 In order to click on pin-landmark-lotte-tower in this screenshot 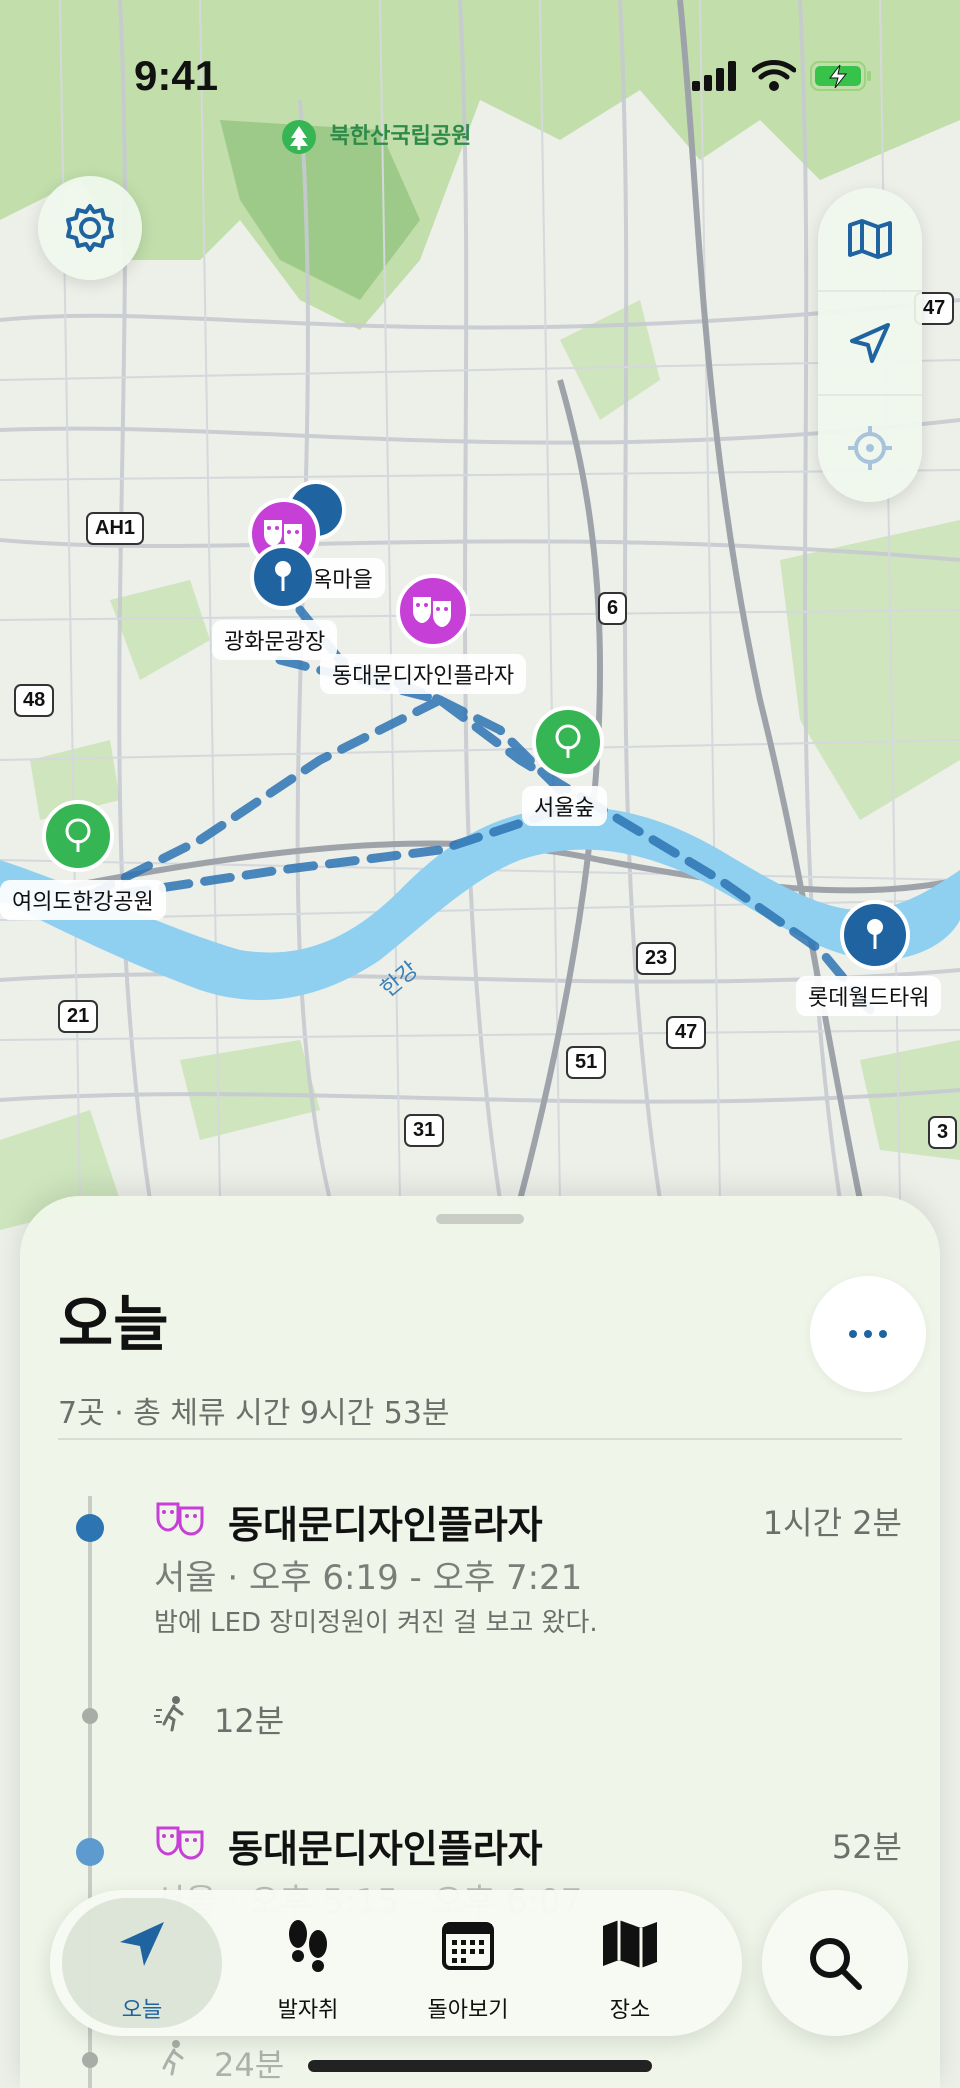, I will do `click(875, 935)`.